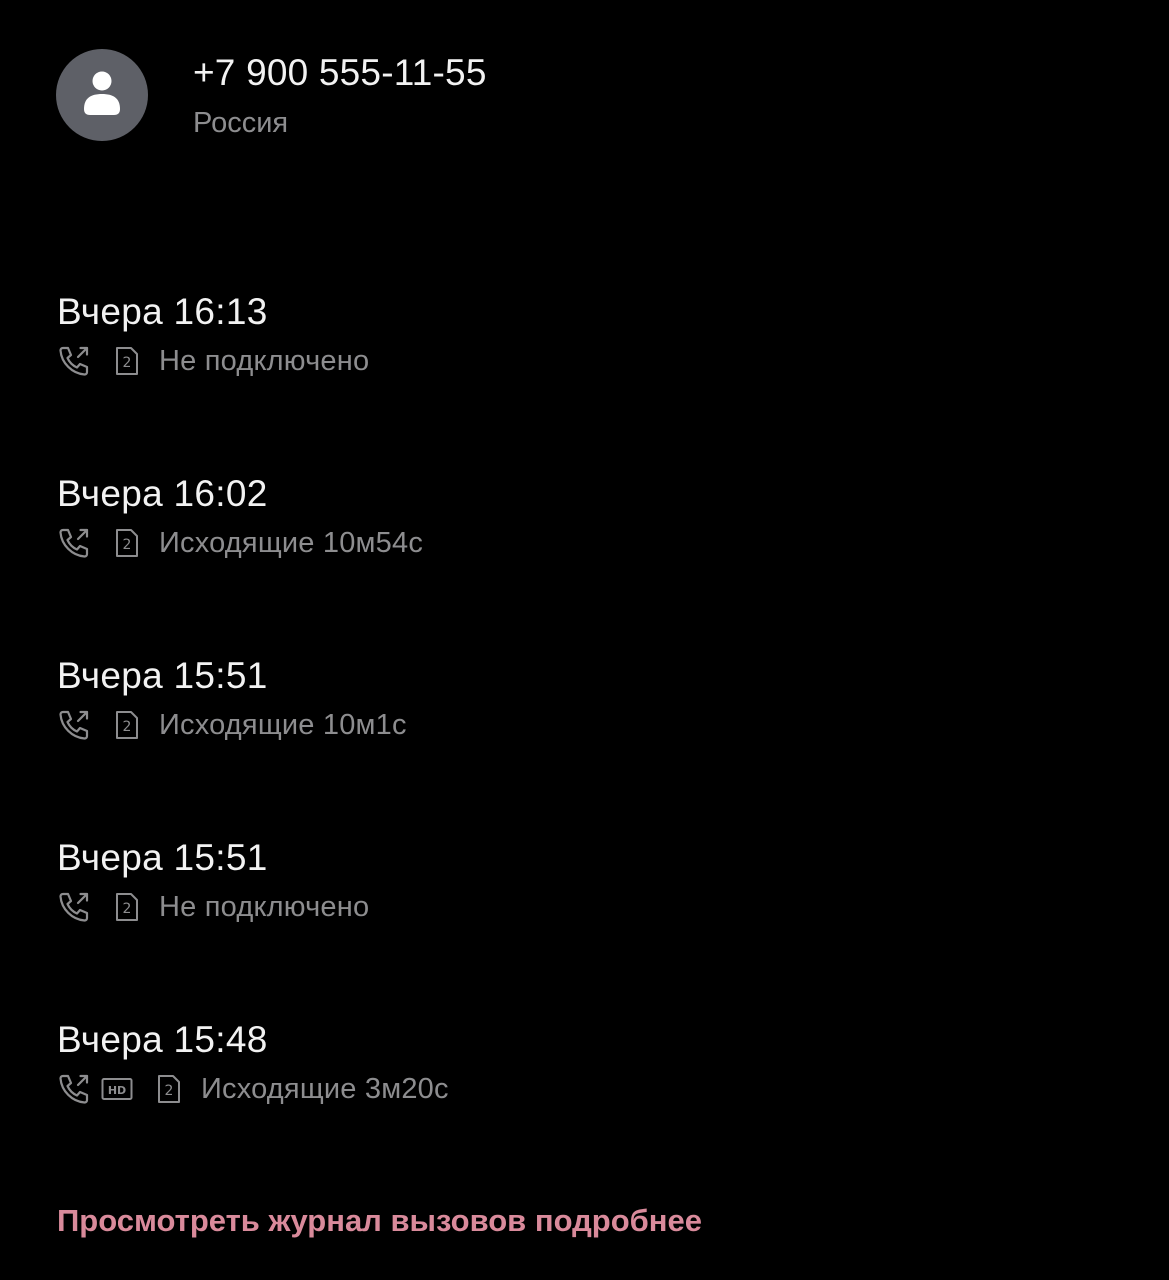 The height and width of the screenshot is (1280, 1169). I want to click on call-entry: Вчера 16:13 2 Не подключено, so click(587, 381).